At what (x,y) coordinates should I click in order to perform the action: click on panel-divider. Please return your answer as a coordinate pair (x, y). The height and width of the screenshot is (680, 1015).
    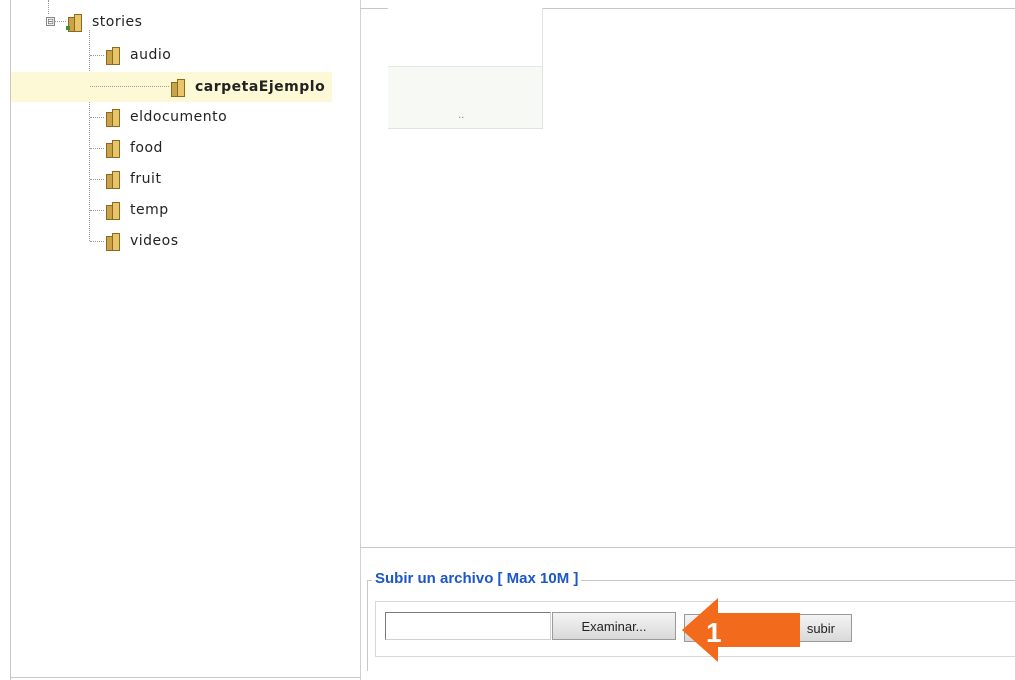
    Looking at the image, I should click on (360, 340).